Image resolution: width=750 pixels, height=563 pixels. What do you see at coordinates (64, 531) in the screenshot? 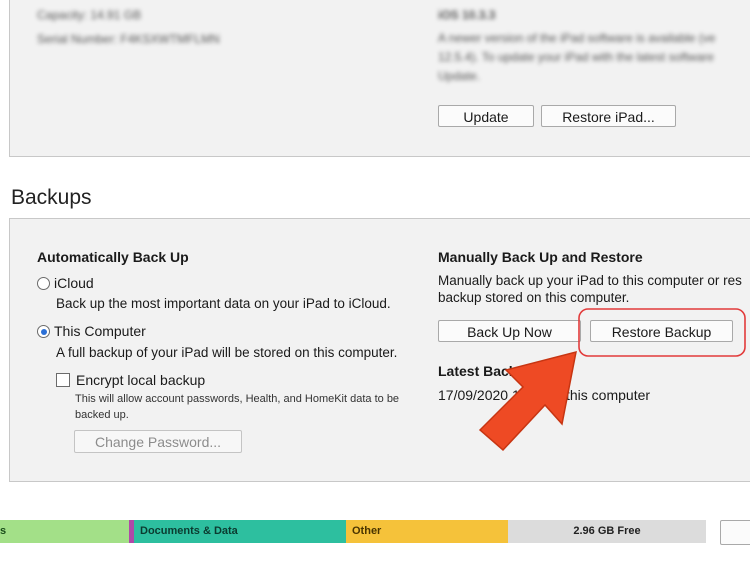
I see `storage-seg-apps: s` at bounding box center [64, 531].